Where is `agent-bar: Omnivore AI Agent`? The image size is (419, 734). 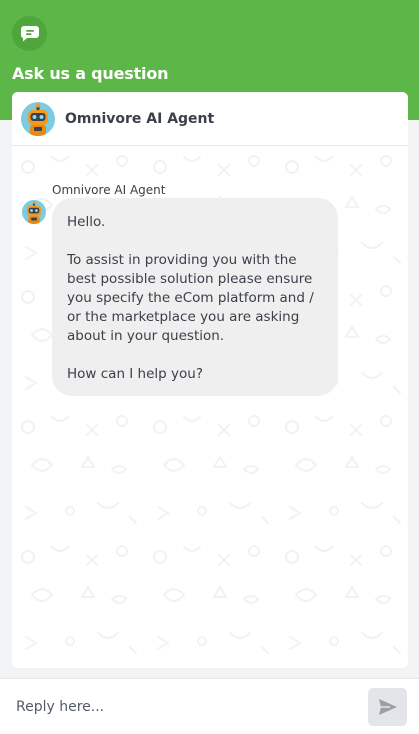
agent-bar: Omnivore AI Agent is located at coordinates (210, 119).